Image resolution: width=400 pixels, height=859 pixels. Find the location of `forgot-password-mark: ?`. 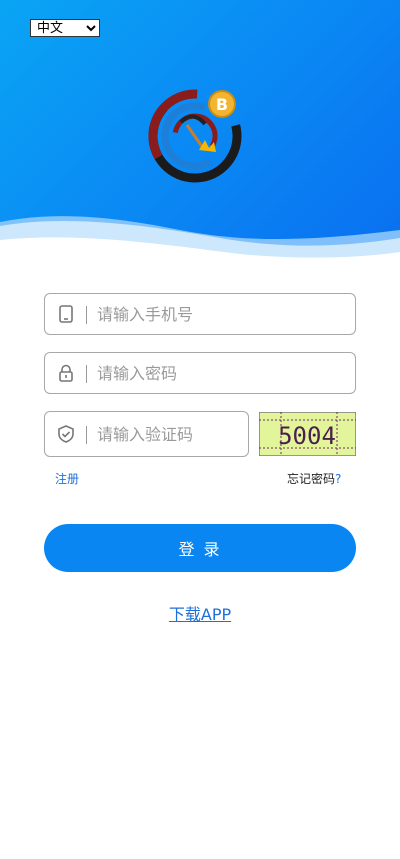

forgot-password-mark: ? is located at coordinates (338, 479).